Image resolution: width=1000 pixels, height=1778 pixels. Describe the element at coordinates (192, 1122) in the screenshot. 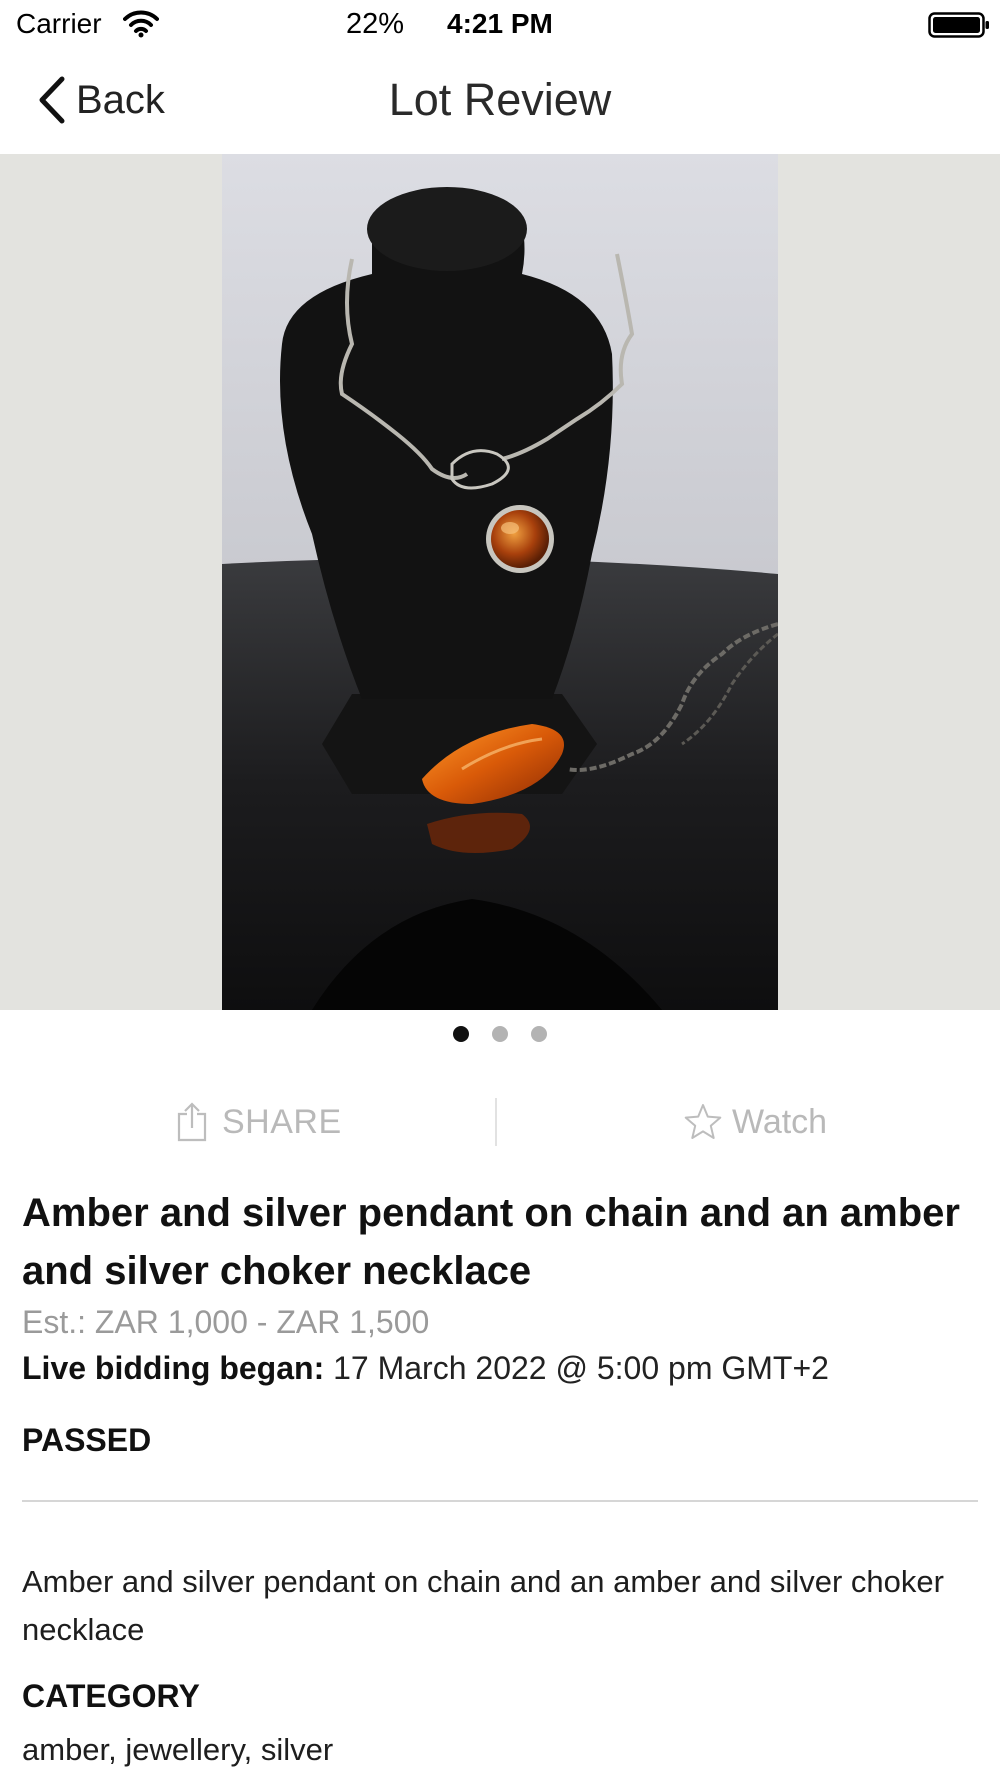

I see `share-icon` at that location.